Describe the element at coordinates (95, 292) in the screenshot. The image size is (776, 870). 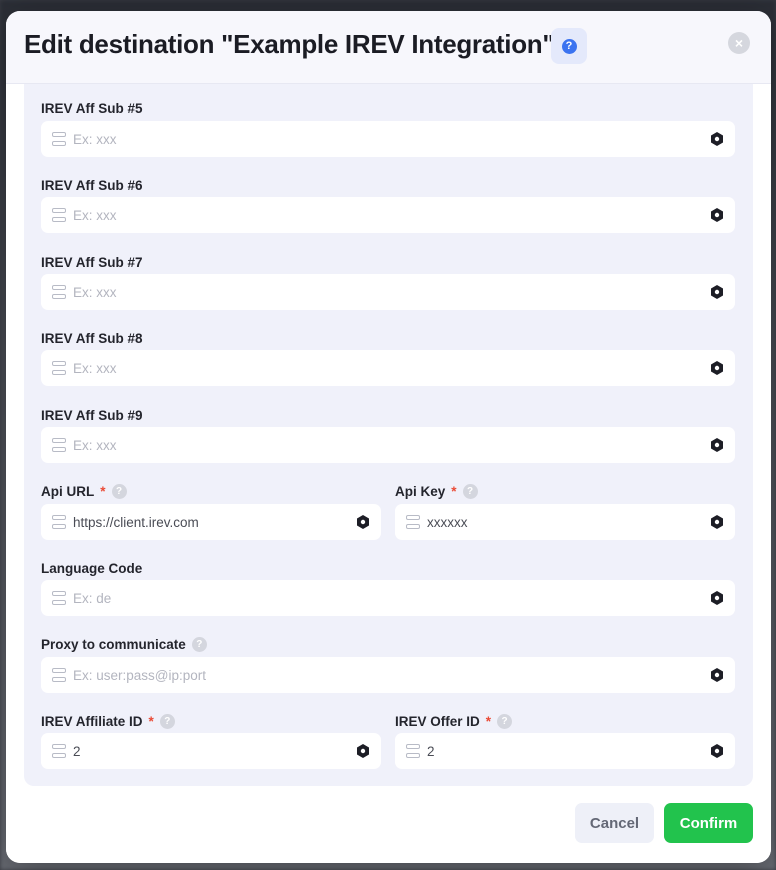
I see `aff-sub-7-placeholder: Ex: xxx` at that location.